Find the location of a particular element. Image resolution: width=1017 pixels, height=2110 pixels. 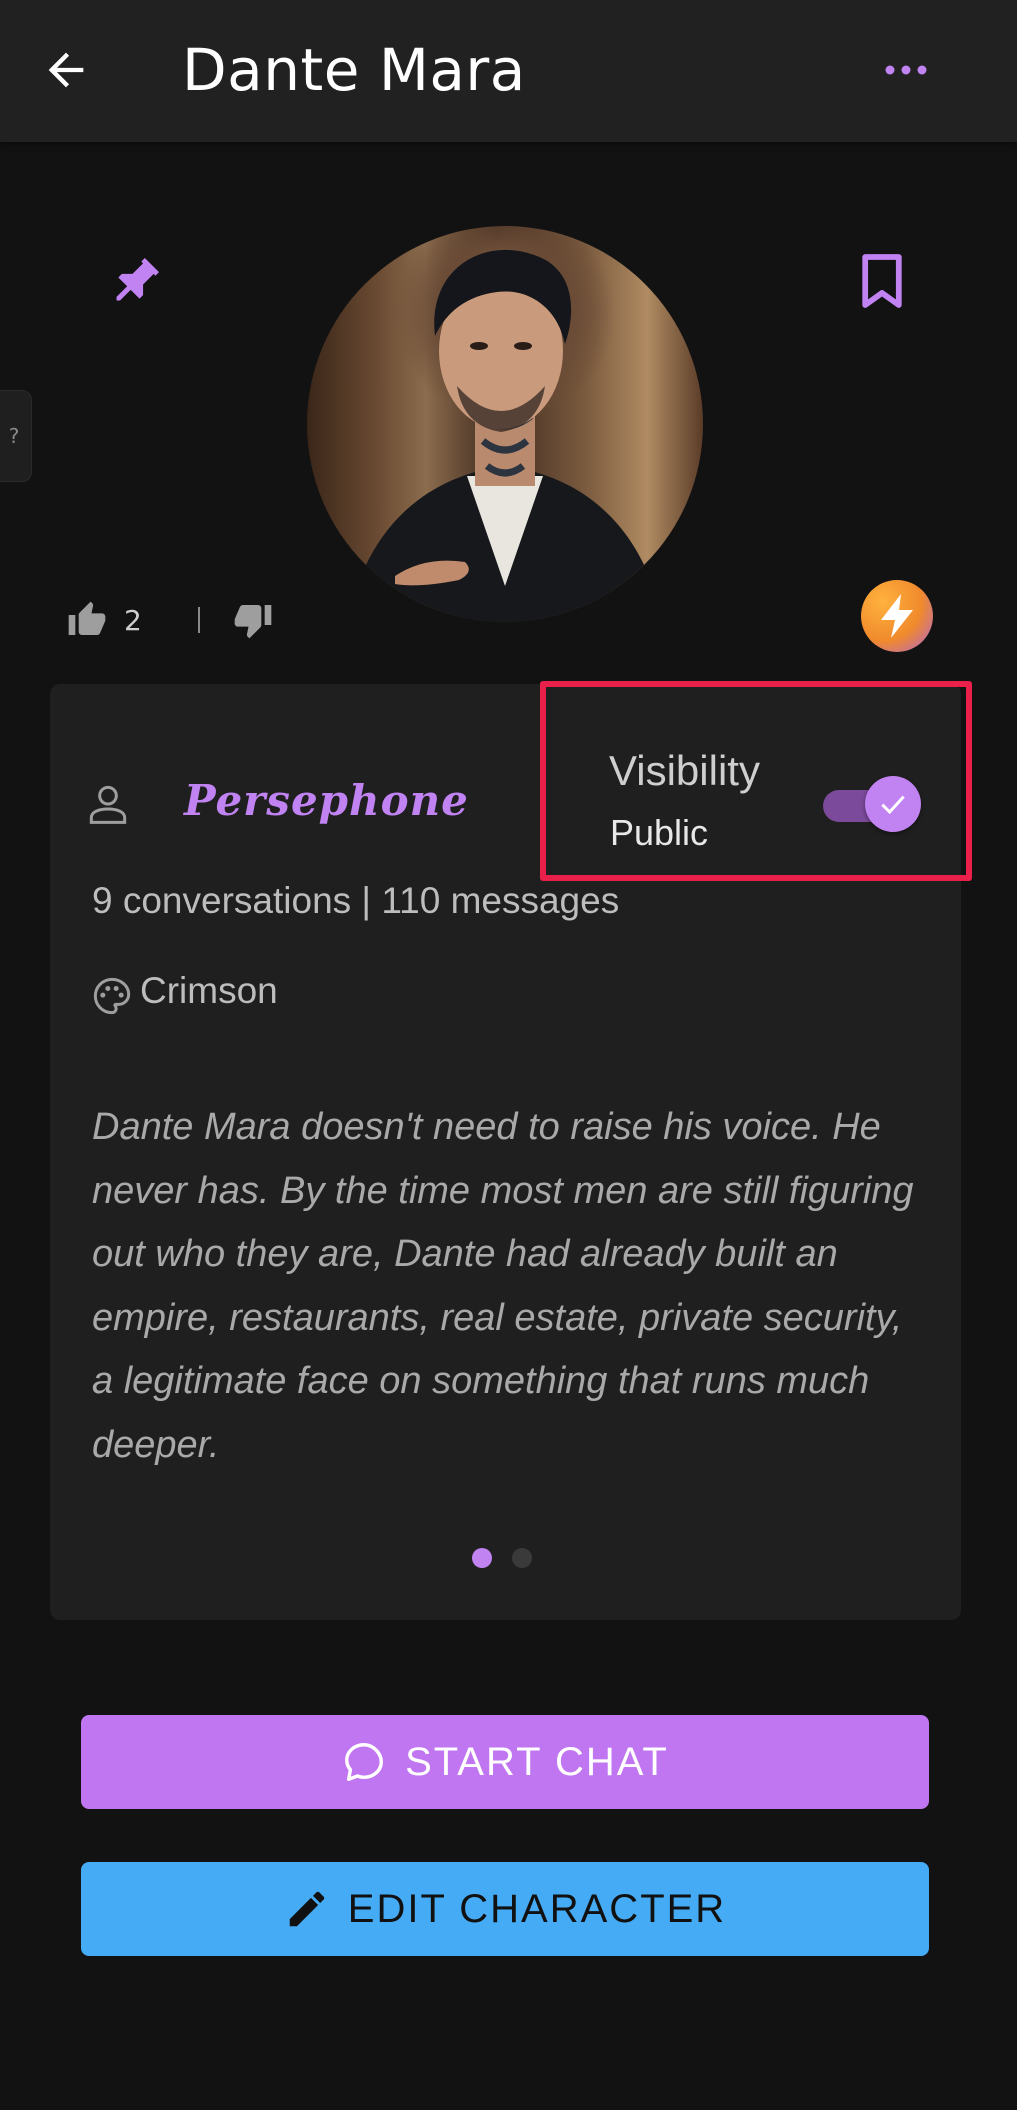

back-button is located at coordinates (66, 70).